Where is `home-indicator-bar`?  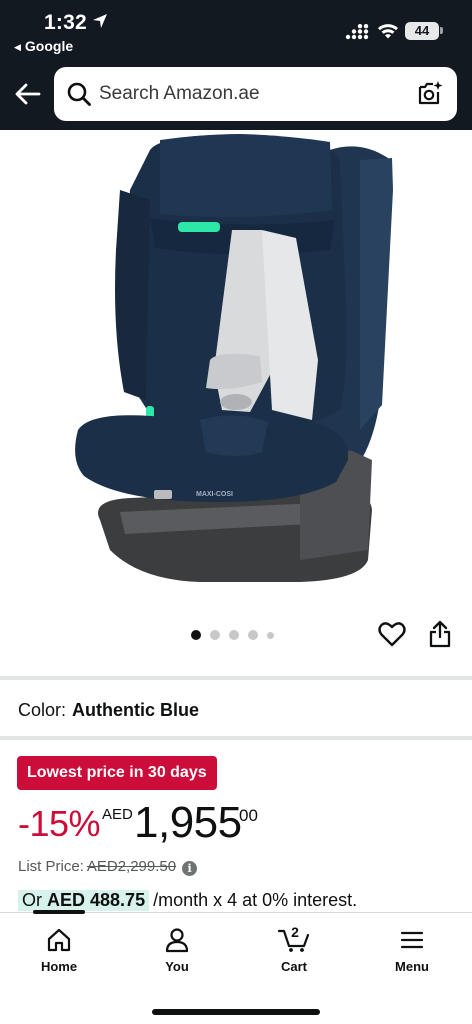 home-indicator-bar is located at coordinates (236, 1012).